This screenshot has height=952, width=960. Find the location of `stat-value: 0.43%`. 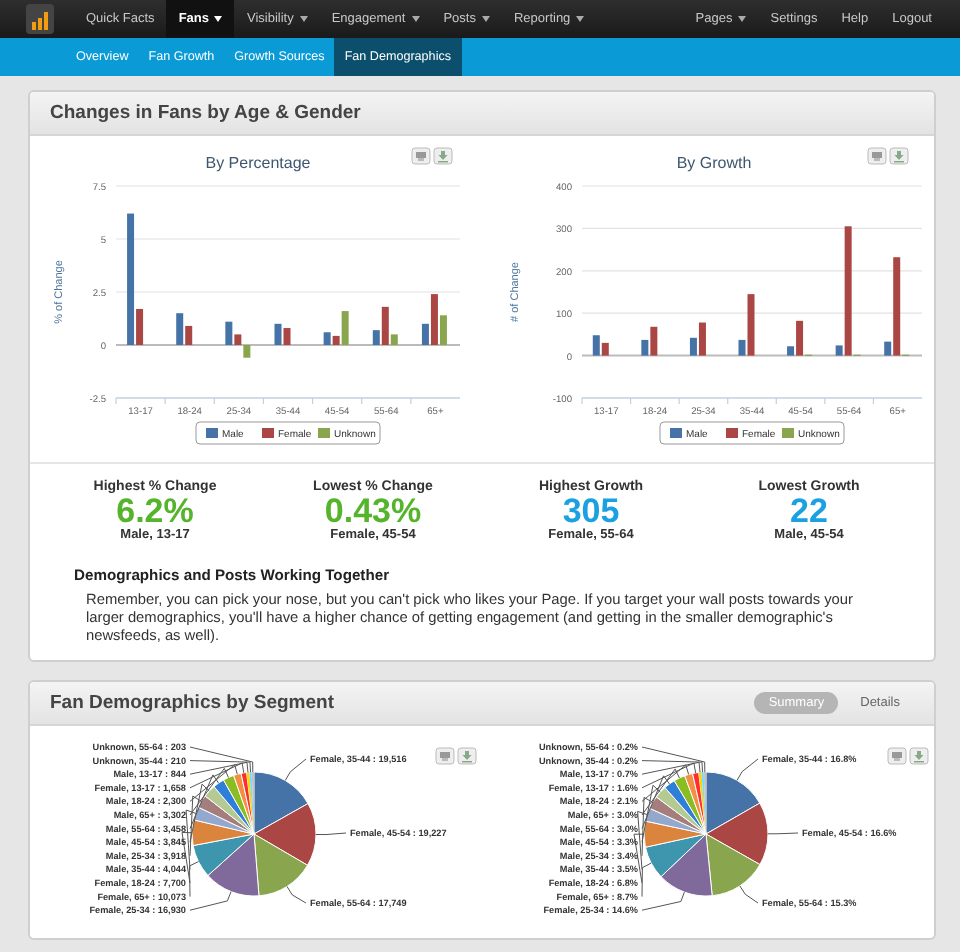

stat-value: 0.43% is located at coordinates (373, 511).